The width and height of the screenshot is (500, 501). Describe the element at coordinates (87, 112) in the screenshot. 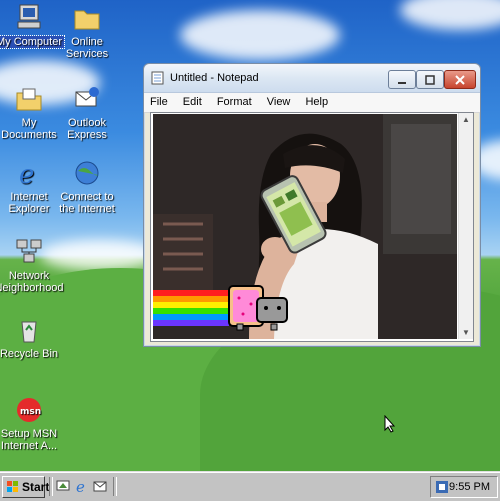

I see `desktop-icon-outlook-express: Outlook Express` at that location.